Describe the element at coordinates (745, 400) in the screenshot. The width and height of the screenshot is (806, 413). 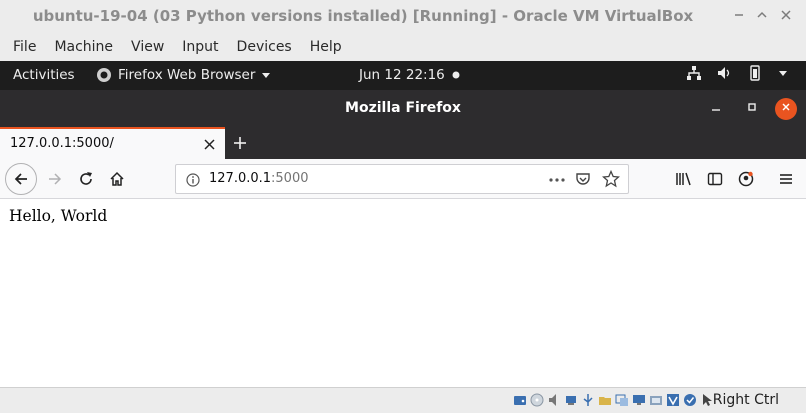
I see `host-key-label: Right Ctrl` at that location.